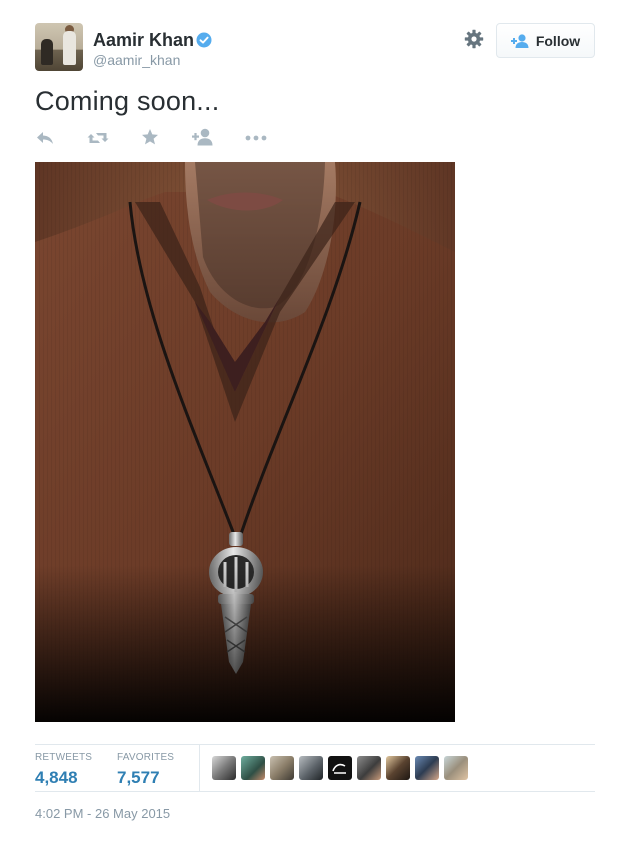 The height and width of the screenshot is (853, 633). I want to click on favorites-stat: FAVORITES 7,577, so click(145, 770).